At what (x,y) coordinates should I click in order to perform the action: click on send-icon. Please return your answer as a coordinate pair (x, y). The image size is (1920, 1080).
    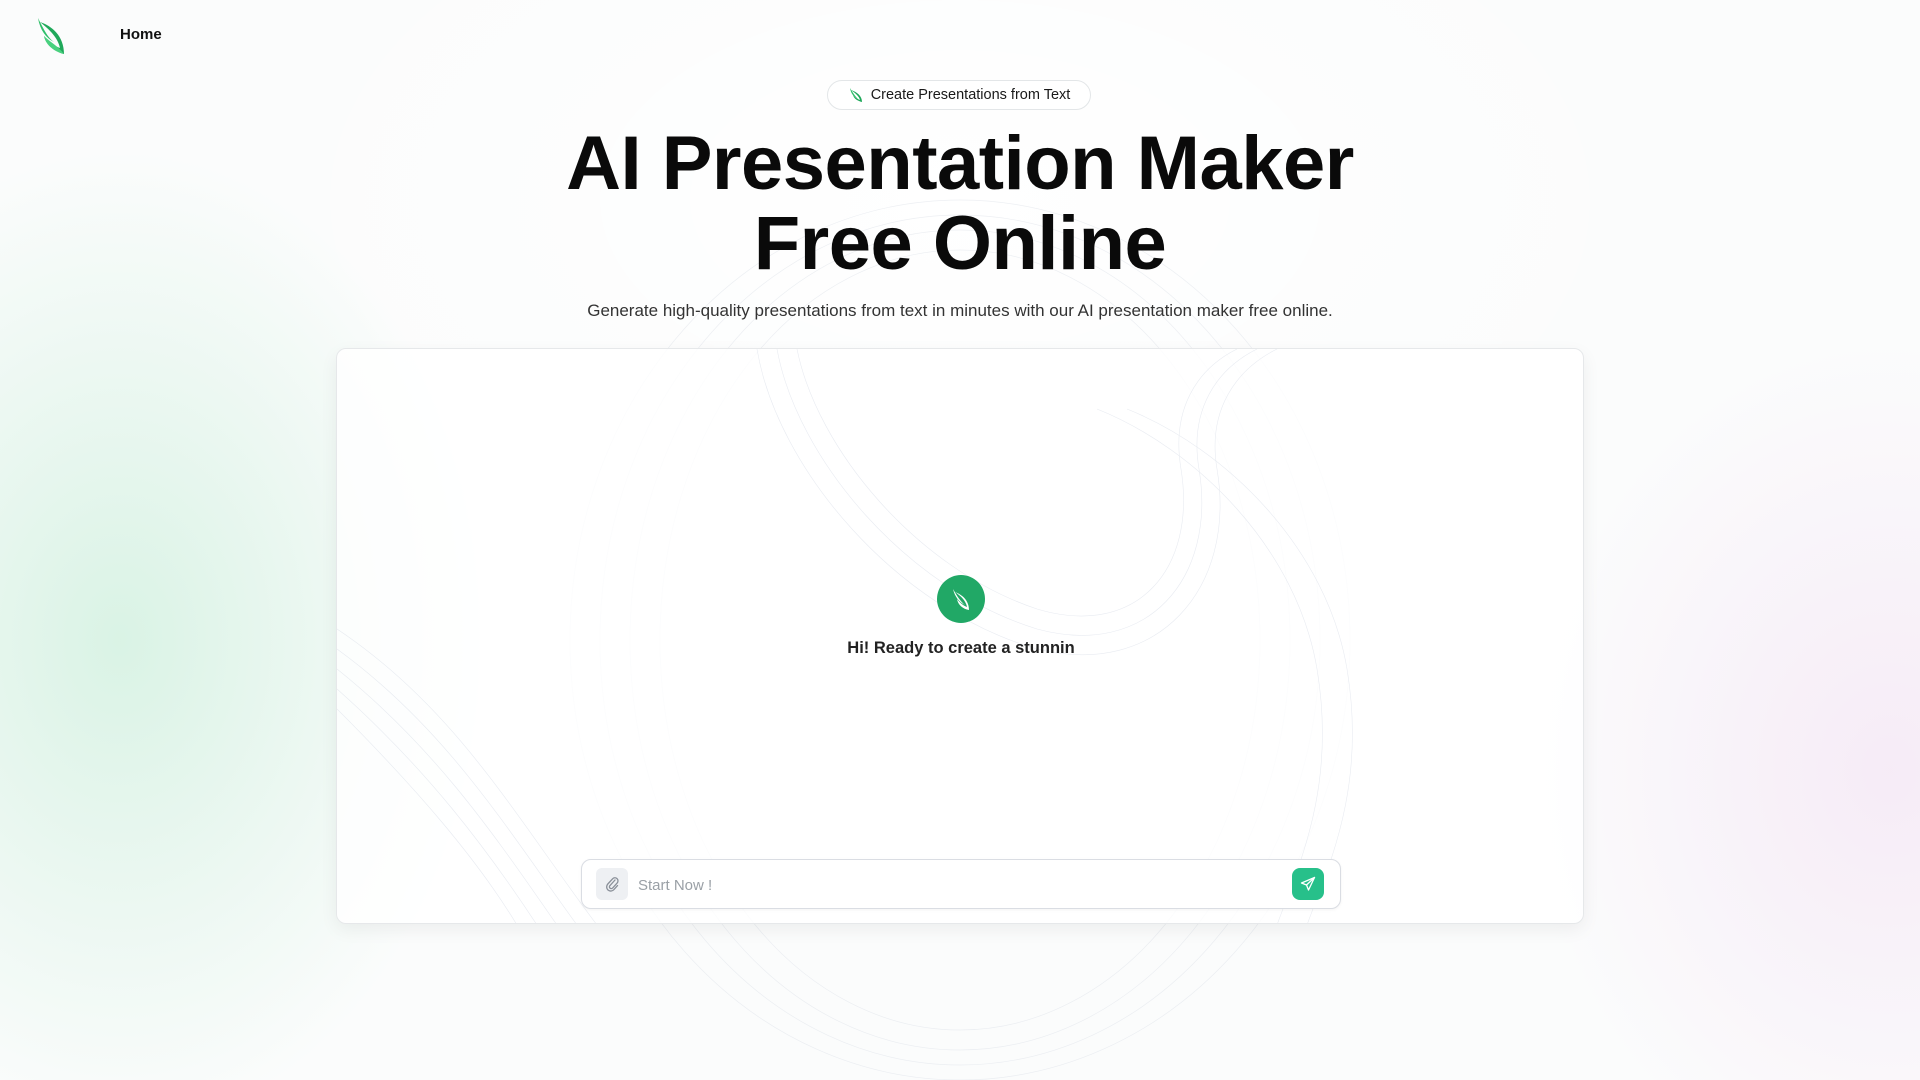
    Looking at the image, I should click on (1308, 883).